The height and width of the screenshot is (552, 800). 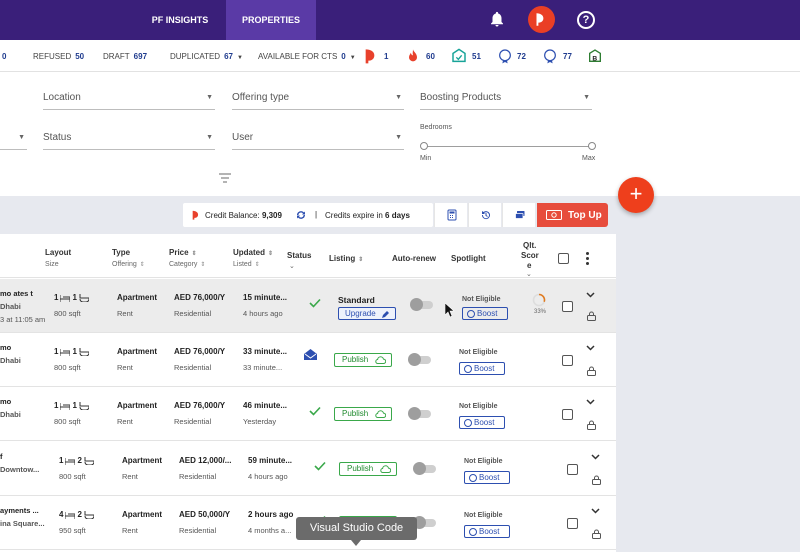 I want to click on more-options-icon, so click(x=587, y=259).